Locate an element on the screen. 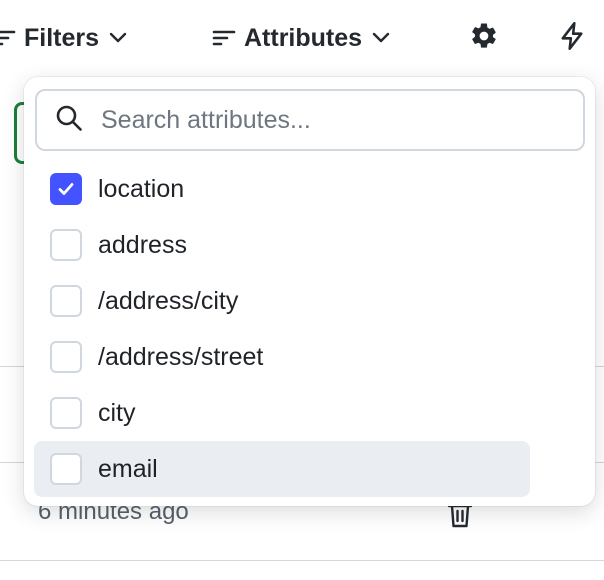  gear-icon is located at coordinates (484, 38).